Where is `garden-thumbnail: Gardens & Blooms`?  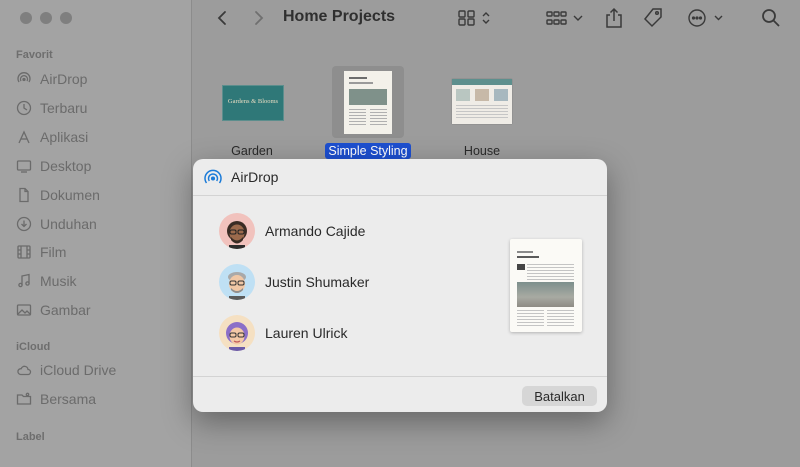
garden-thumbnail: Gardens & Blooms is located at coordinates (253, 103).